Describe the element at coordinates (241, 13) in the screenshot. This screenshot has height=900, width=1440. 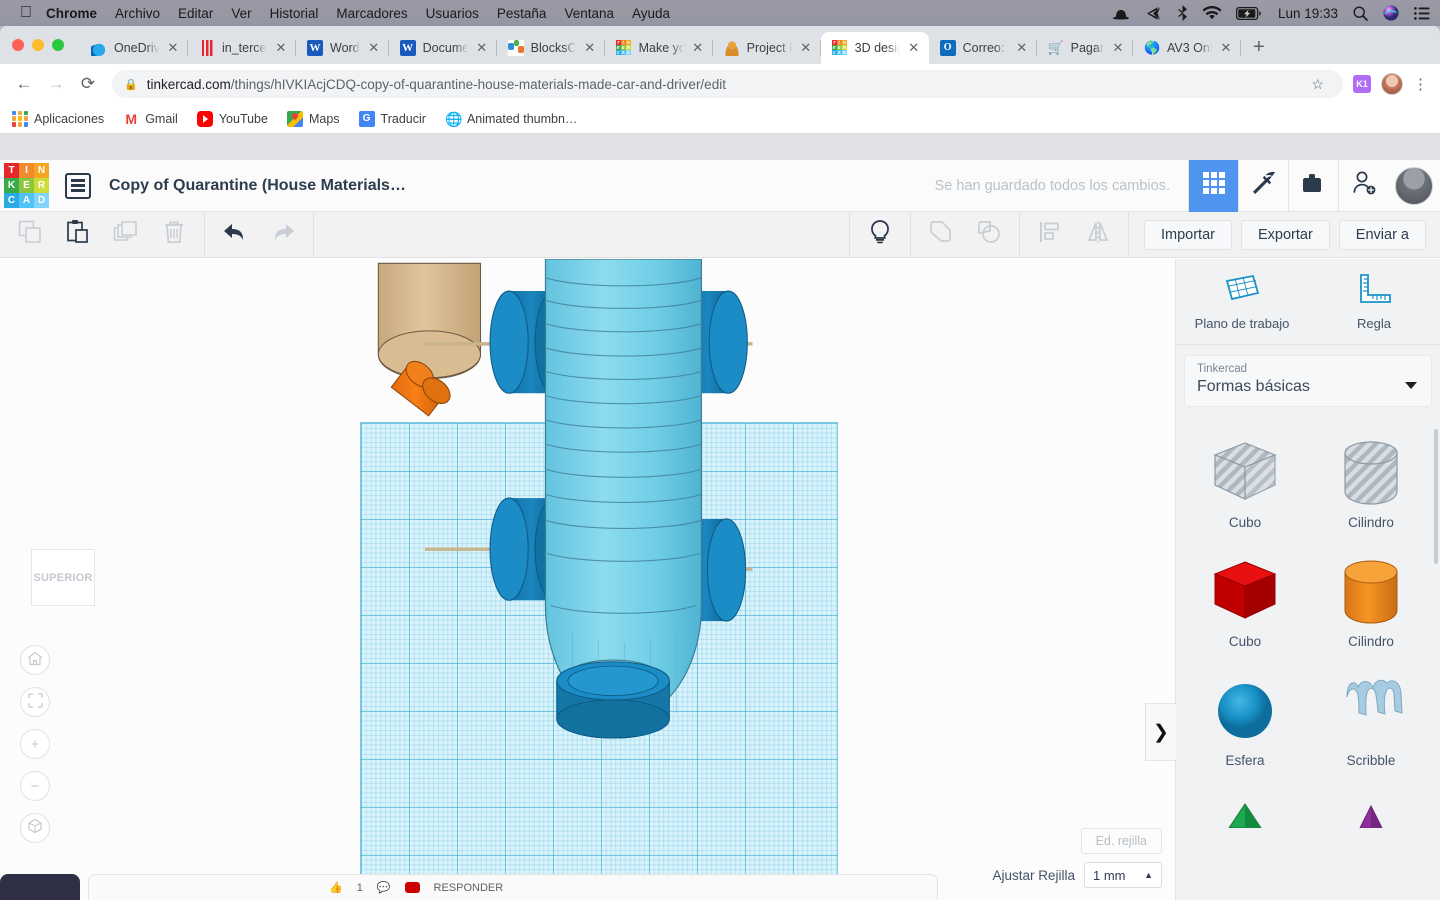
I see `menu-item-ver: Ver` at that location.